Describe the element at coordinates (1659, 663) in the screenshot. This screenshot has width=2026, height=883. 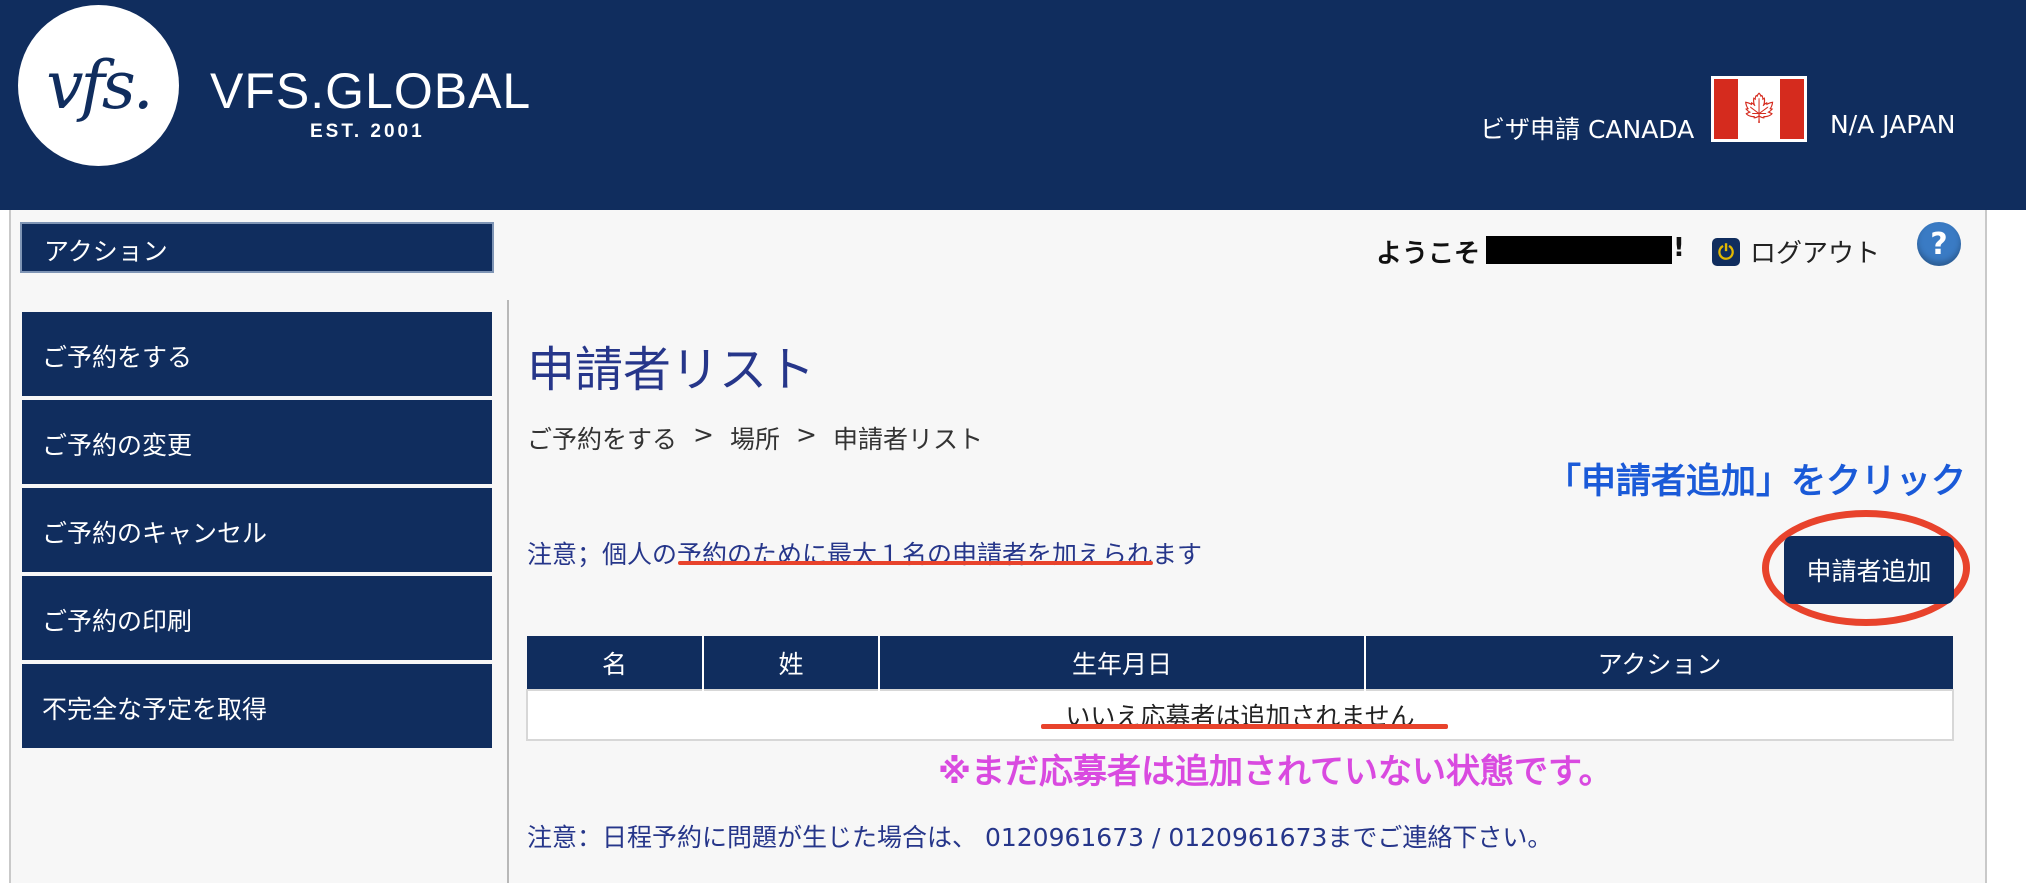
I see `column-action: アクション` at that location.